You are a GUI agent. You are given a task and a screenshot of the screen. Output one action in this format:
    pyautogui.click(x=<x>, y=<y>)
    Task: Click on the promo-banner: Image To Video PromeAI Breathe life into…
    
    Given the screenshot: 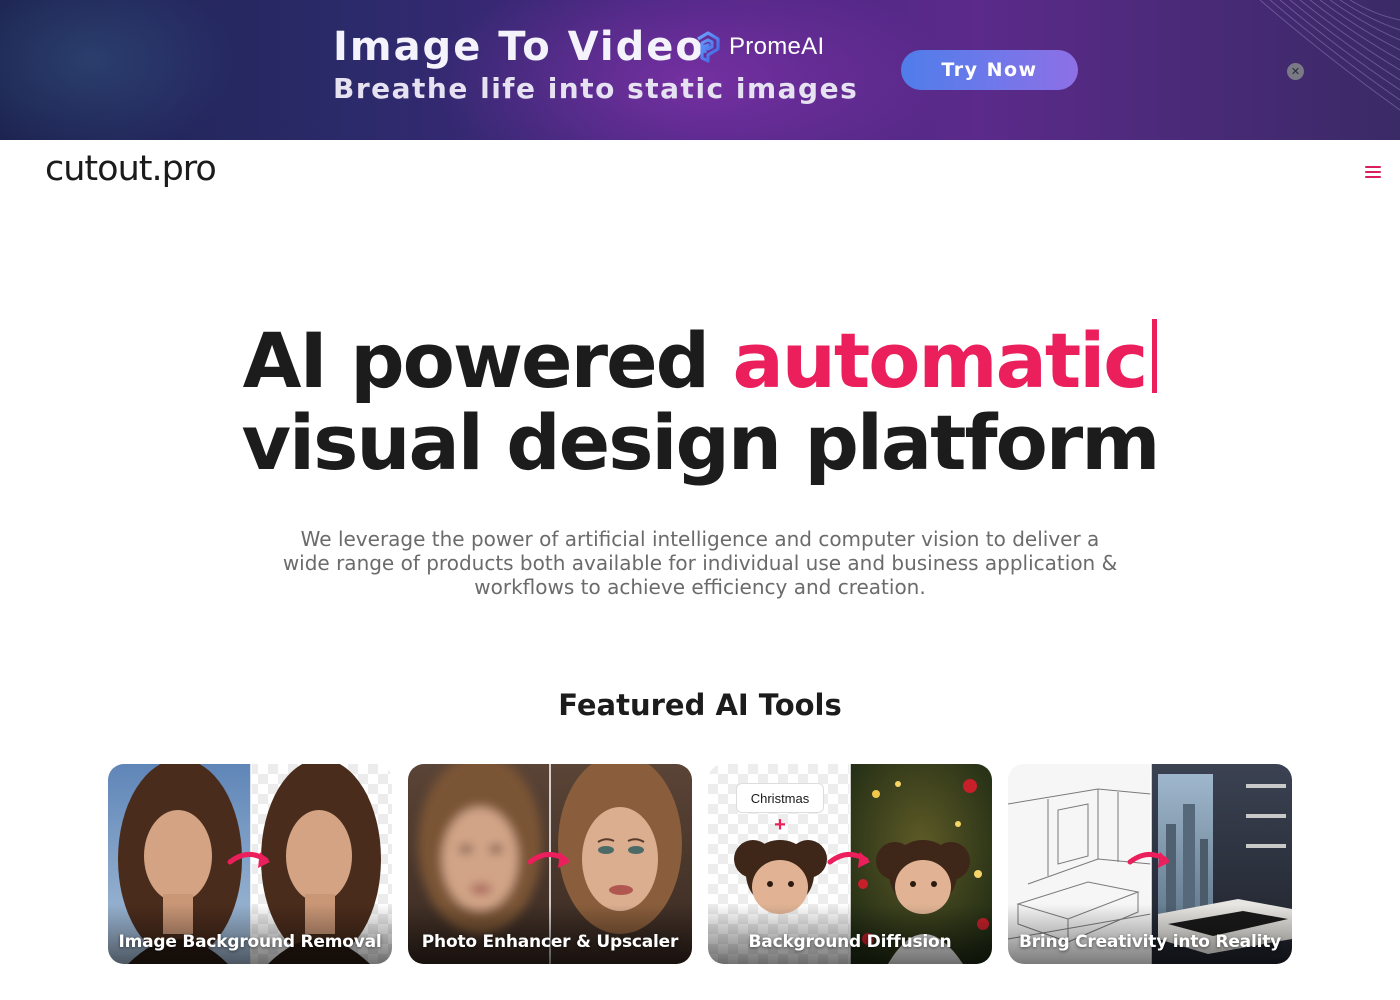 What is the action you would take?
    pyautogui.click(x=700, y=70)
    